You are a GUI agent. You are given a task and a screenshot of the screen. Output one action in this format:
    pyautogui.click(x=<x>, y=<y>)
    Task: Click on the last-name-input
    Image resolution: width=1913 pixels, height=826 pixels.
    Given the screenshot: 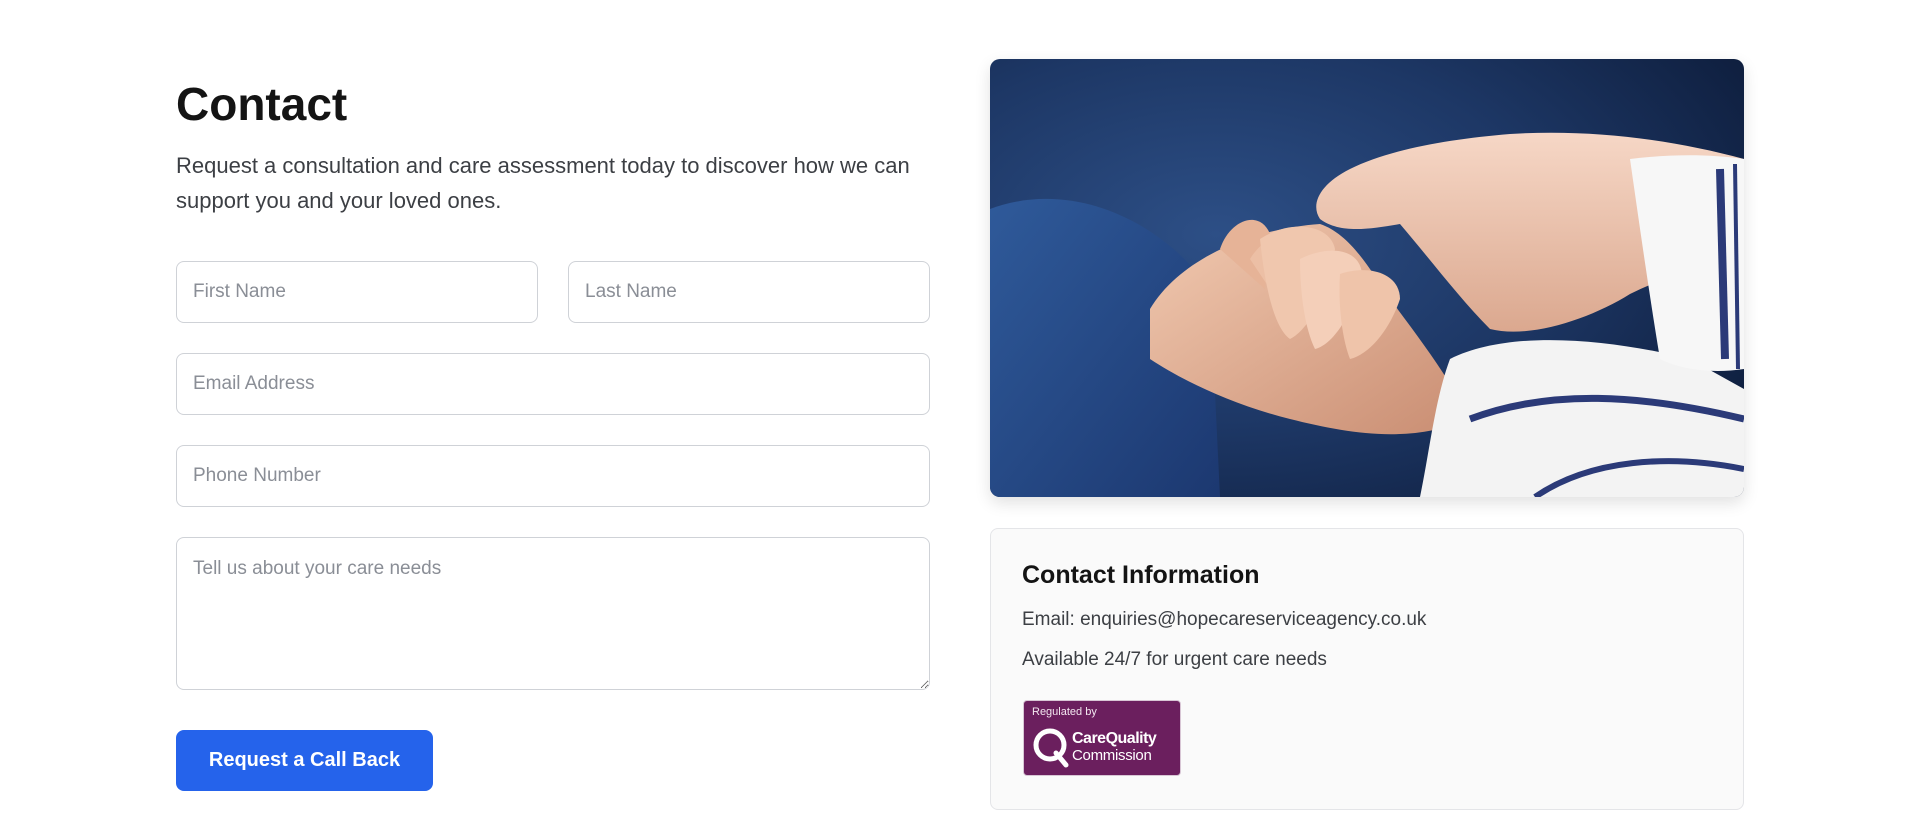 What is the action you would take?
    pyautogui.click(x=749, y=292)
    